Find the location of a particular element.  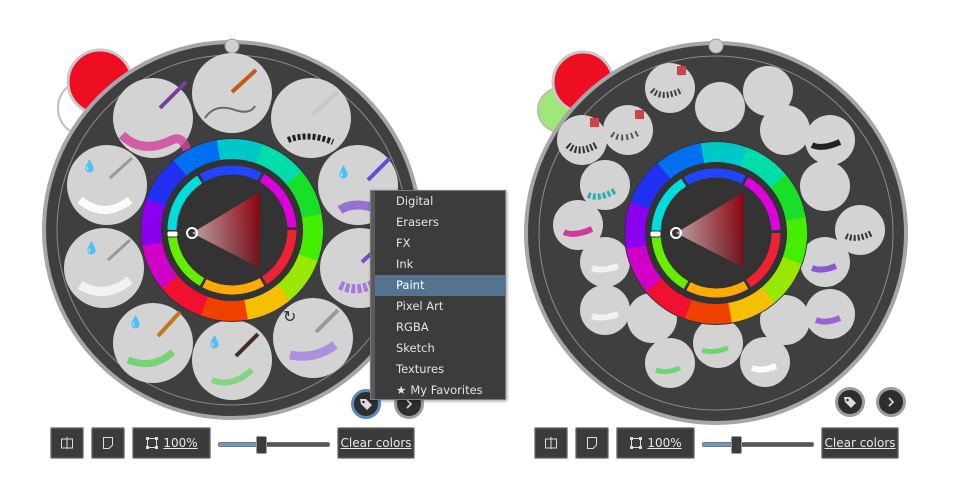

chevron-right-icon is located at coordinates (891, 402).